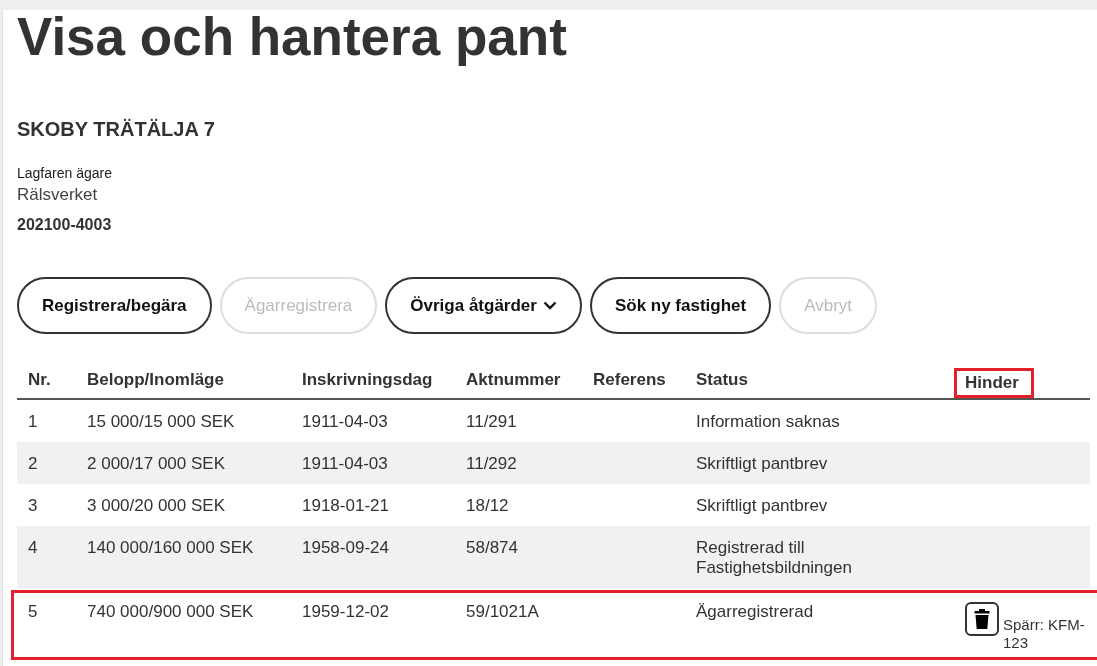 The height and width of the screenshot is (666, 1097). I want to click on table-cell: 5, so click(33, 611).